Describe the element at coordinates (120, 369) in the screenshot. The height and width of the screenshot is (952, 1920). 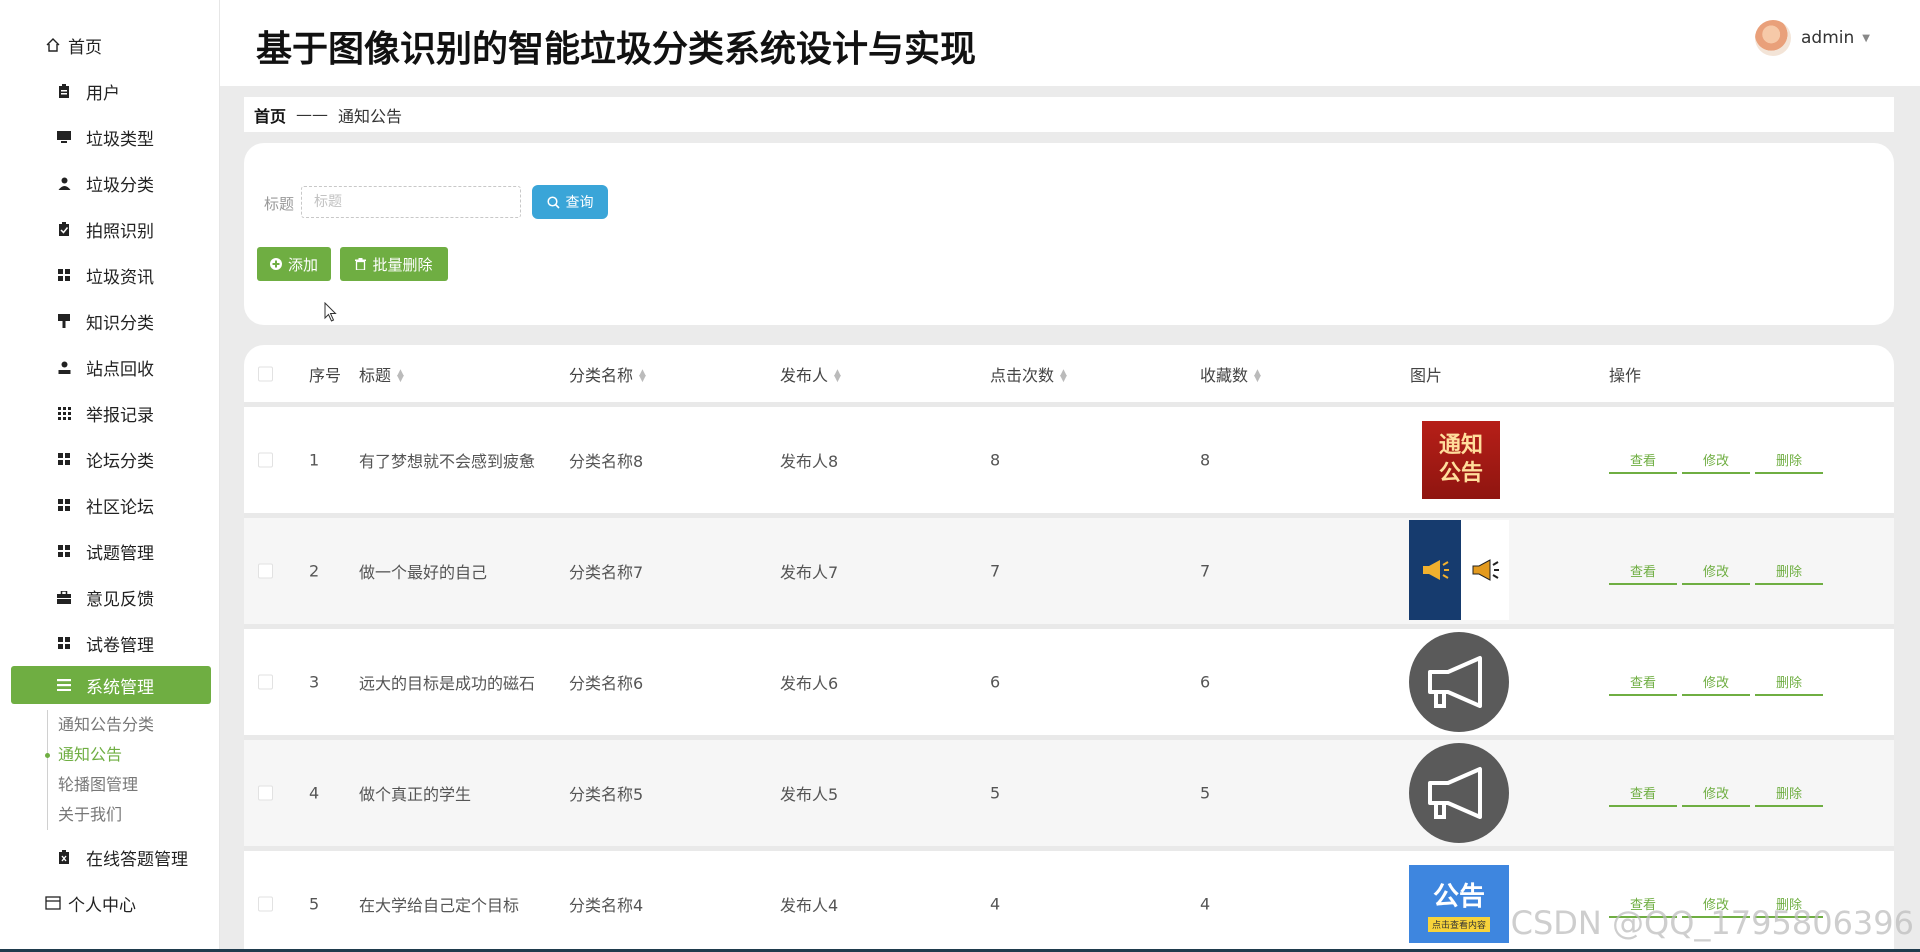
I see `sidebar-item-label: 站点回收` at that location.